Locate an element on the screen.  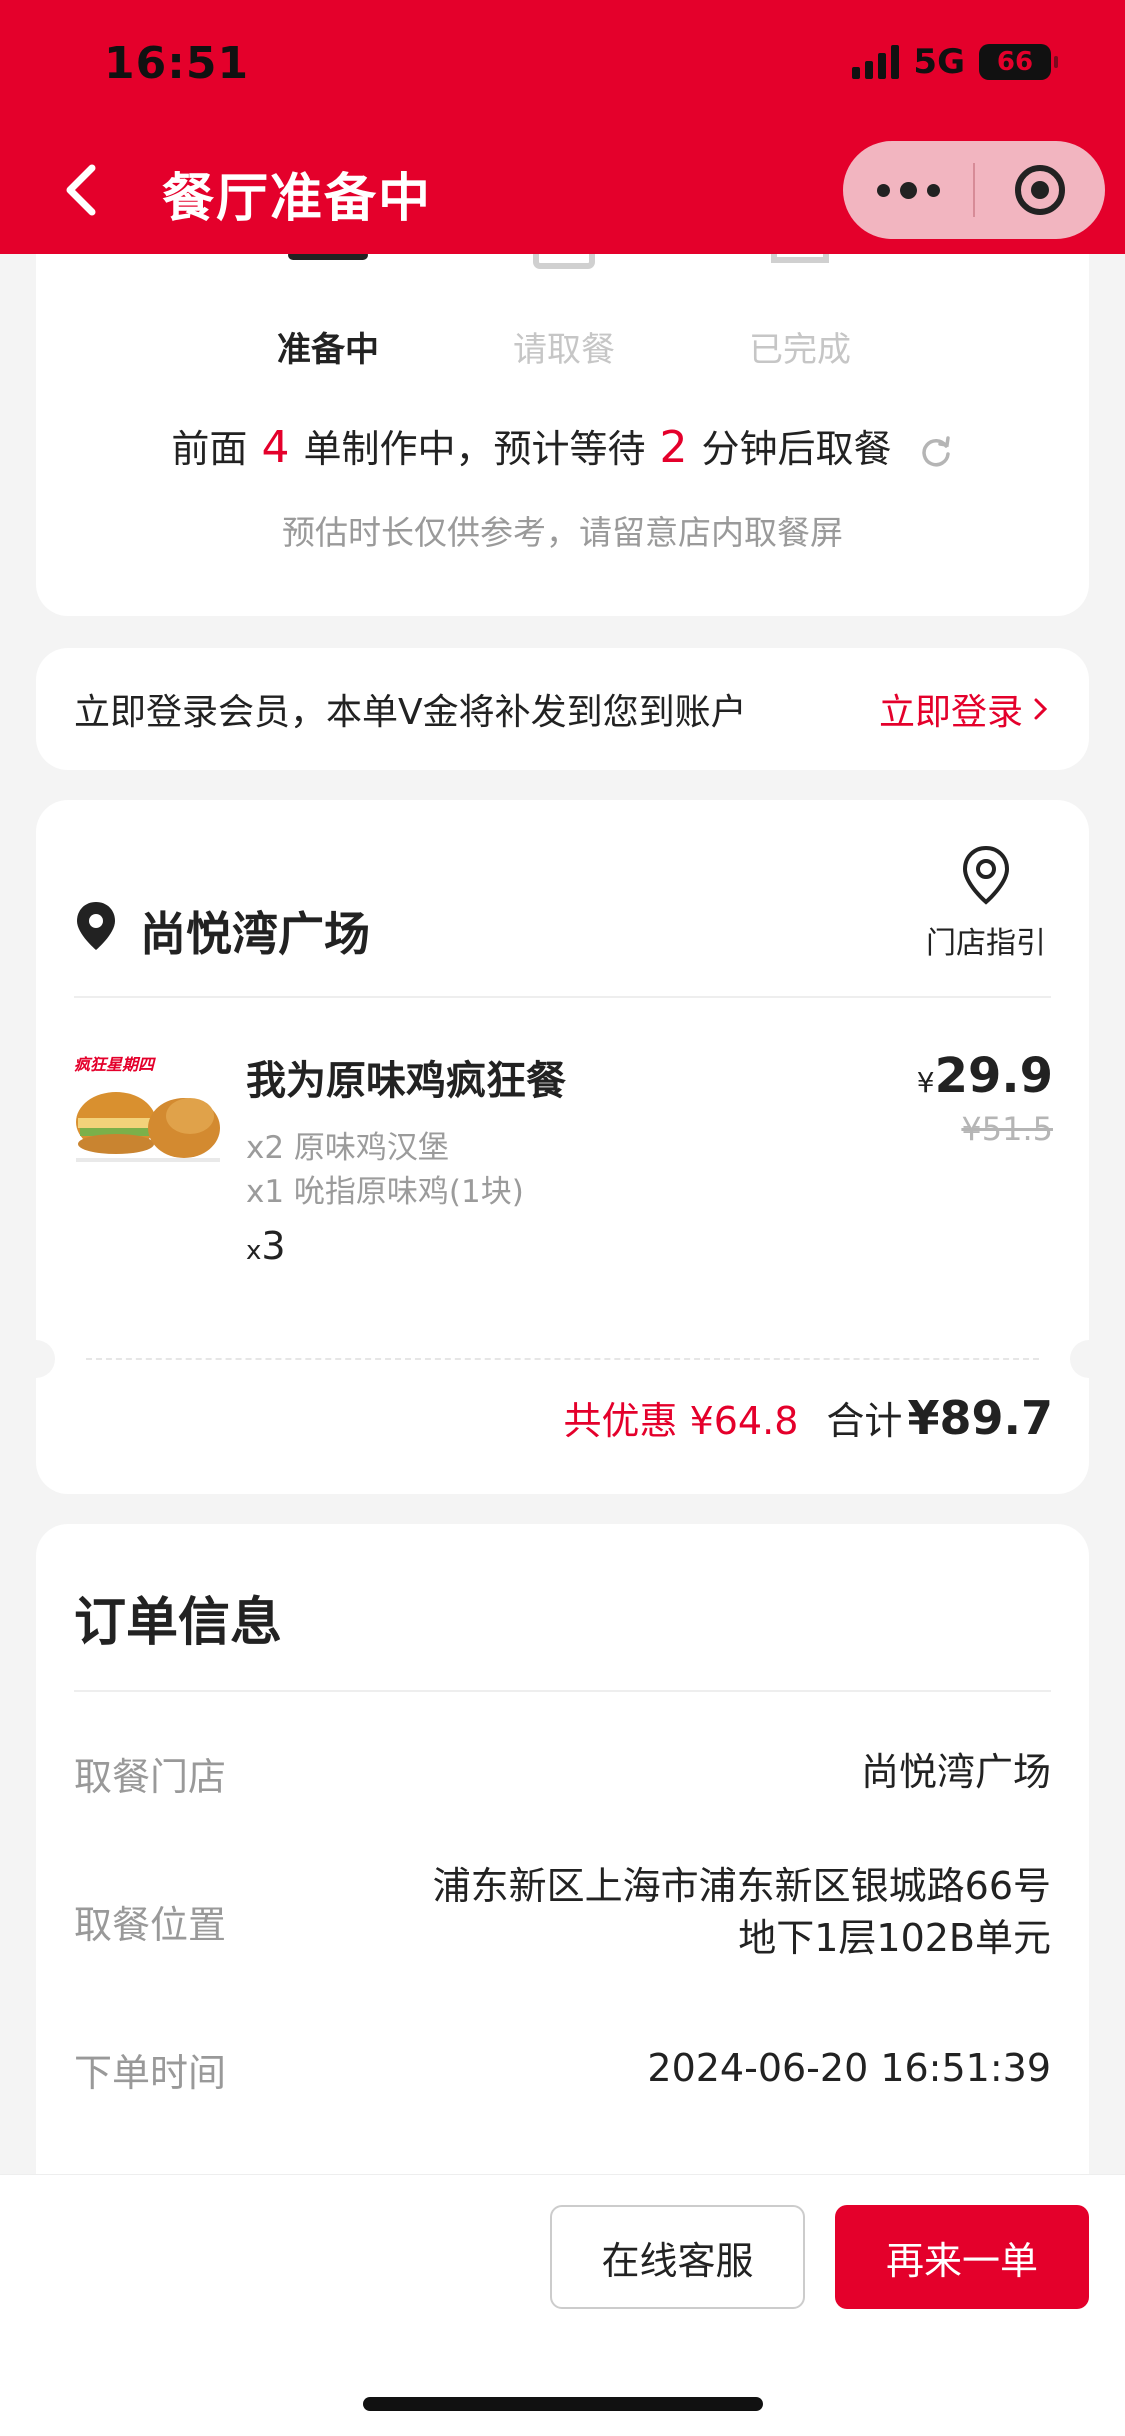
item-price: ¥29.9 is located at coordinates (985, 1076).